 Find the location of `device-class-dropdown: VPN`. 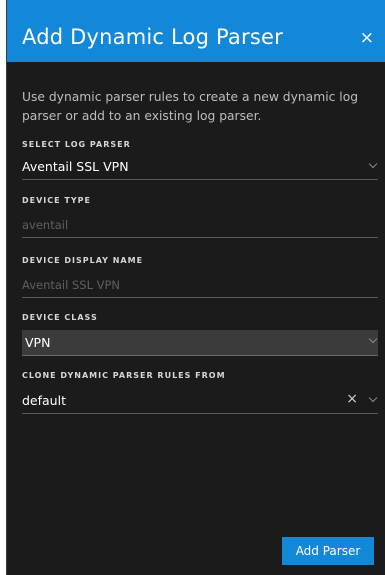

device-class-dropdown: VPN is located at coordinates (200, 343).